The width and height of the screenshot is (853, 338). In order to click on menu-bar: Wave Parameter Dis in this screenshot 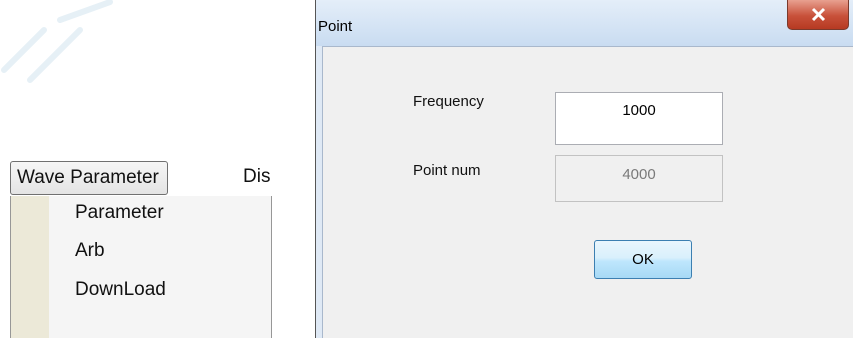, I will do `click(143, 178)`.